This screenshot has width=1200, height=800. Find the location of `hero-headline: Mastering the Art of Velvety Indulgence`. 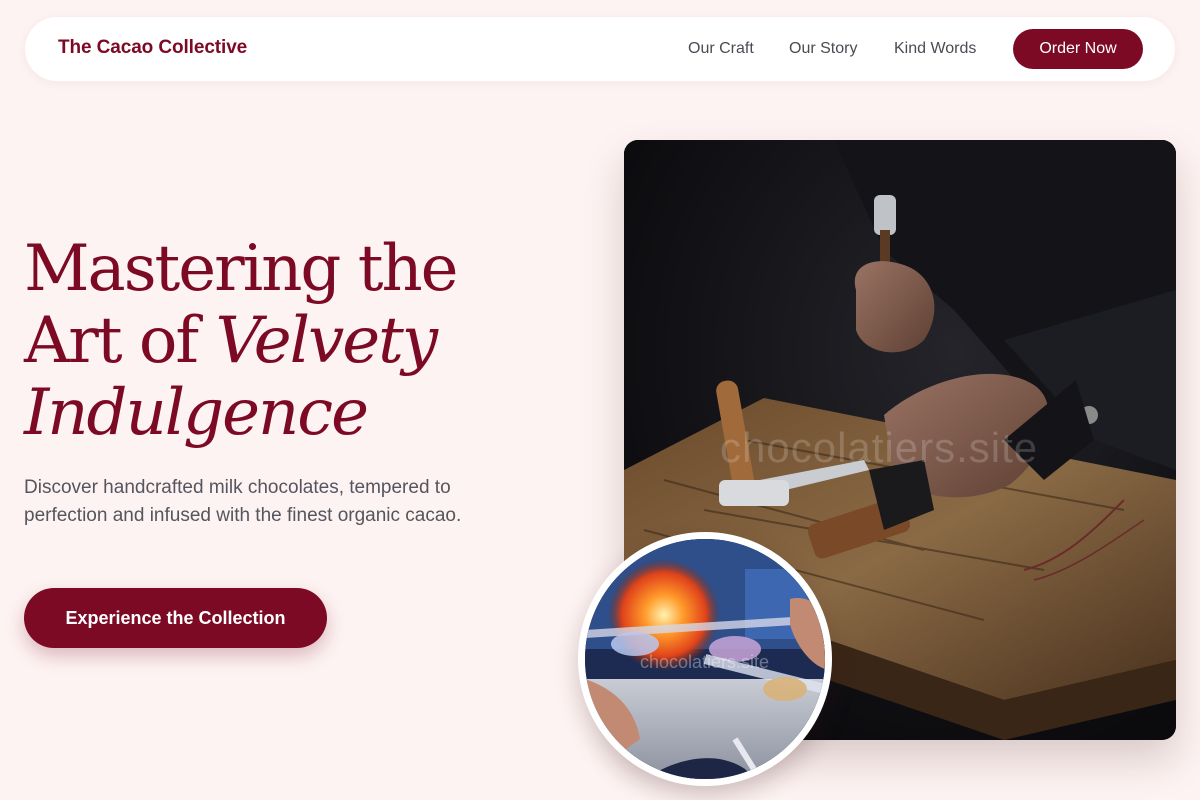

hero-headline: Mastering the Art of Velvety Indulgence is located at coordinates (284, 341).